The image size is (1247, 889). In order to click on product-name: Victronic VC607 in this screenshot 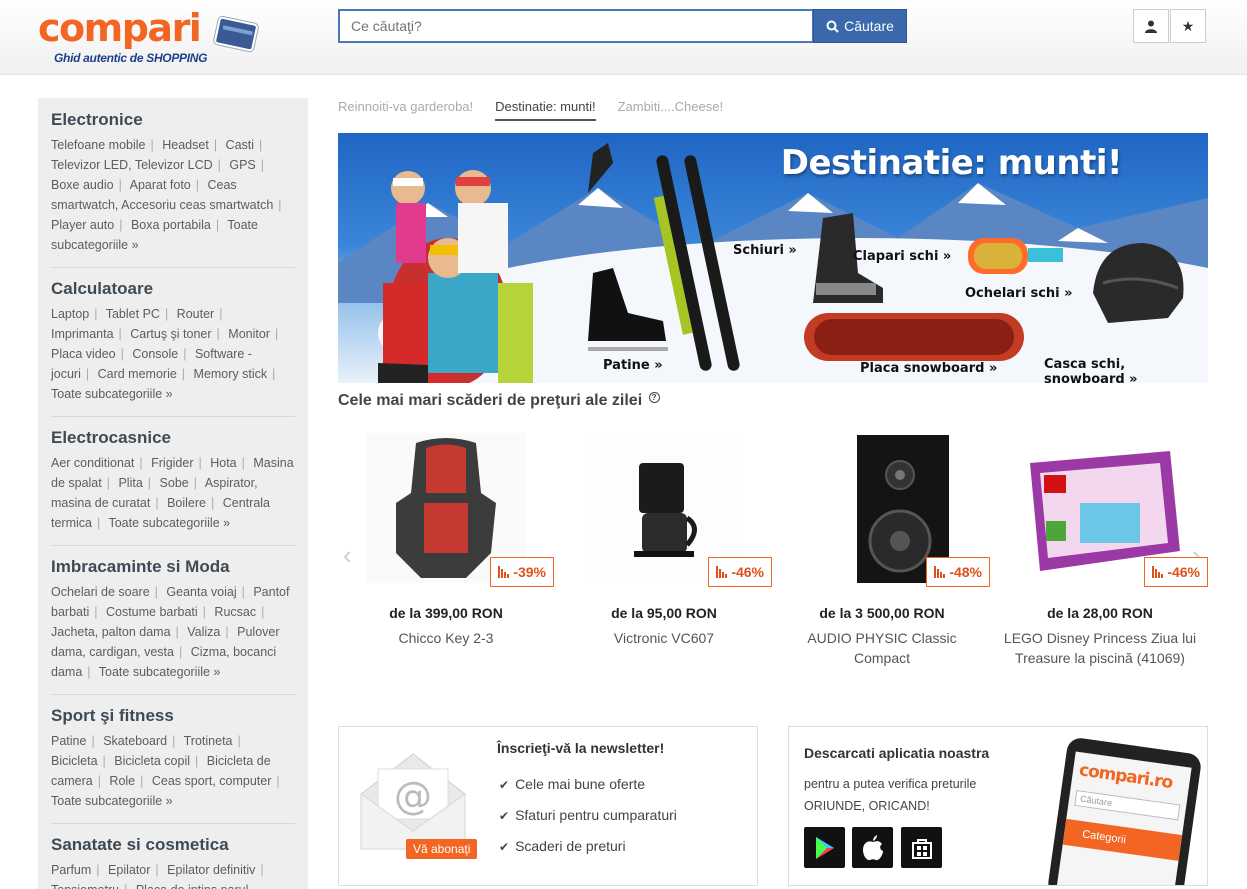, I will do `click(664, 638)`.